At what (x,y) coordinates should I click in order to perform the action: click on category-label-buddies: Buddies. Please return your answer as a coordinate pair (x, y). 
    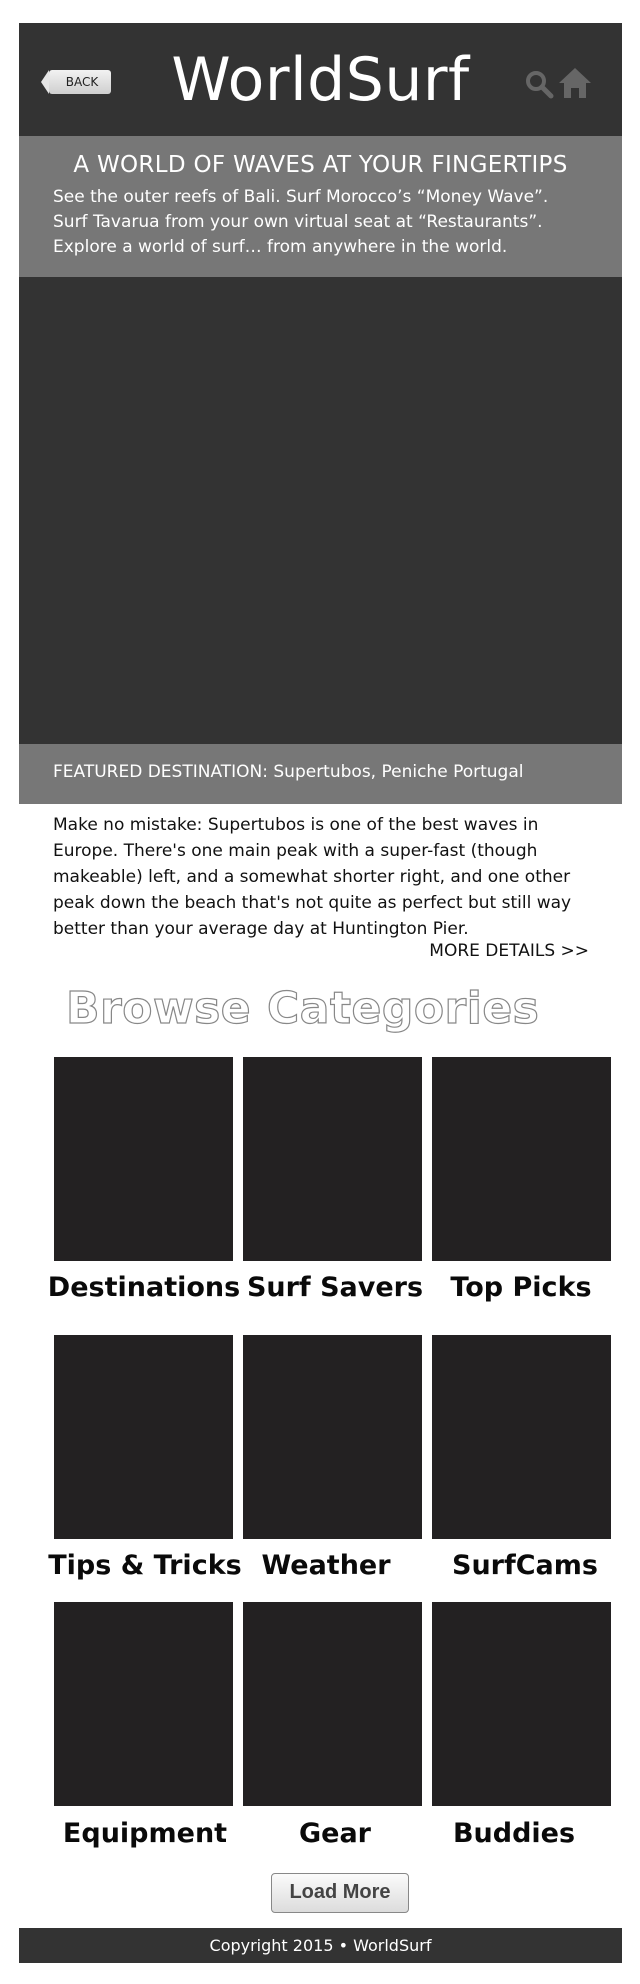
    Looking at the image, I should click on (514, 1833).